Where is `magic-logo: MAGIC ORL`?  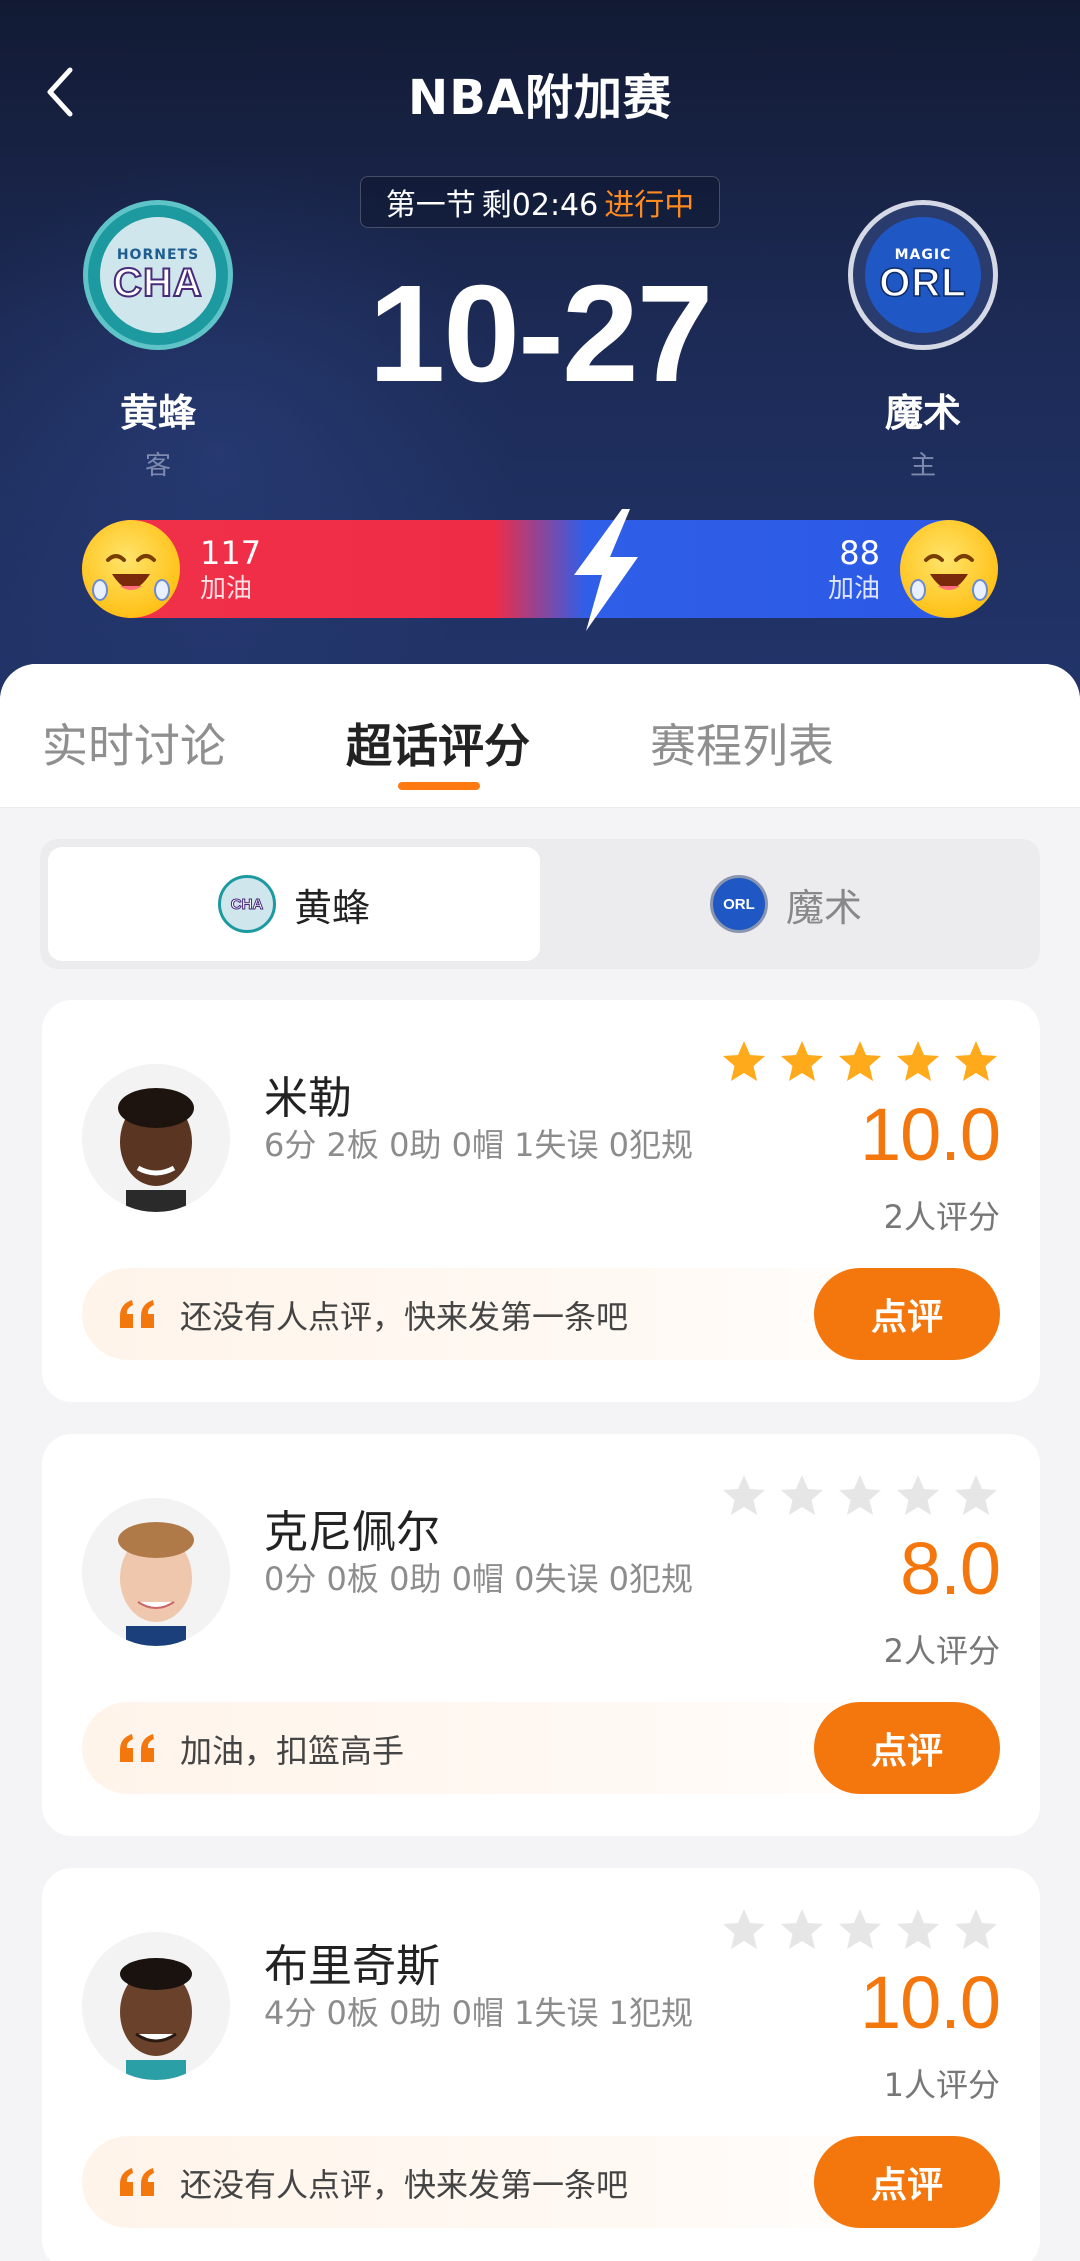 magic-logo: MAGIC ORL is located at coordinates (923, 275).